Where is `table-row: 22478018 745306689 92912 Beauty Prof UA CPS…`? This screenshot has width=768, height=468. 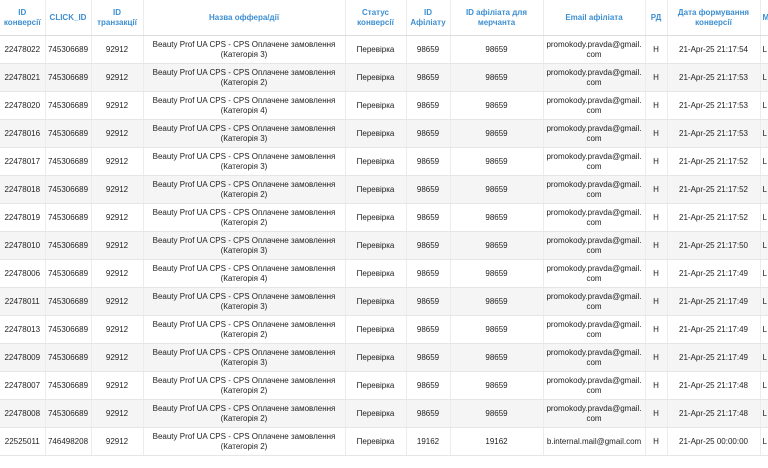
table-row: 22478018 745306689 92912 Beauty Prof UA CPS… is located at coordinates (384, 189).